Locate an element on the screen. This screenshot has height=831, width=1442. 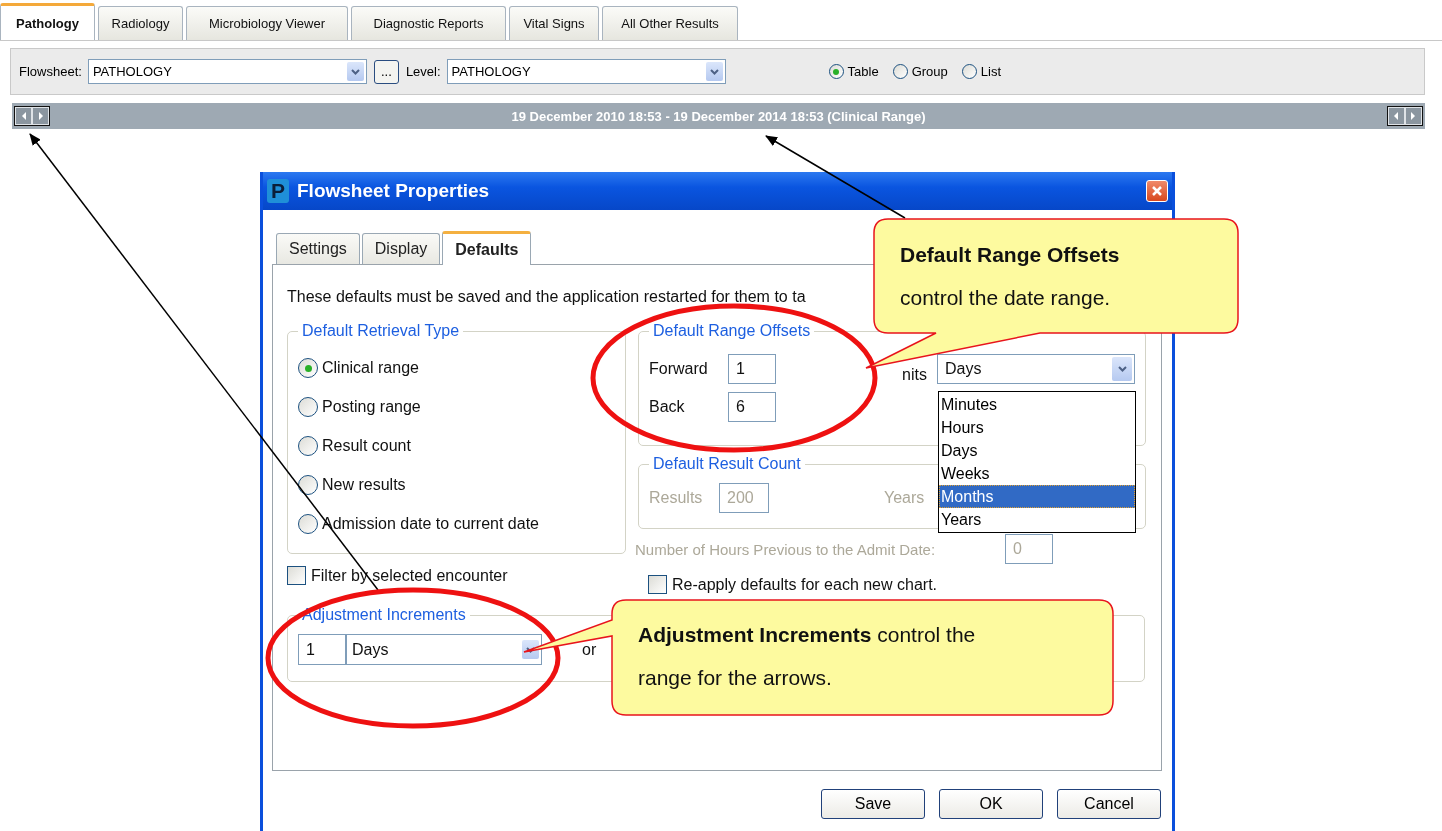
tab: Pathology is located at coordinates (47, 21).